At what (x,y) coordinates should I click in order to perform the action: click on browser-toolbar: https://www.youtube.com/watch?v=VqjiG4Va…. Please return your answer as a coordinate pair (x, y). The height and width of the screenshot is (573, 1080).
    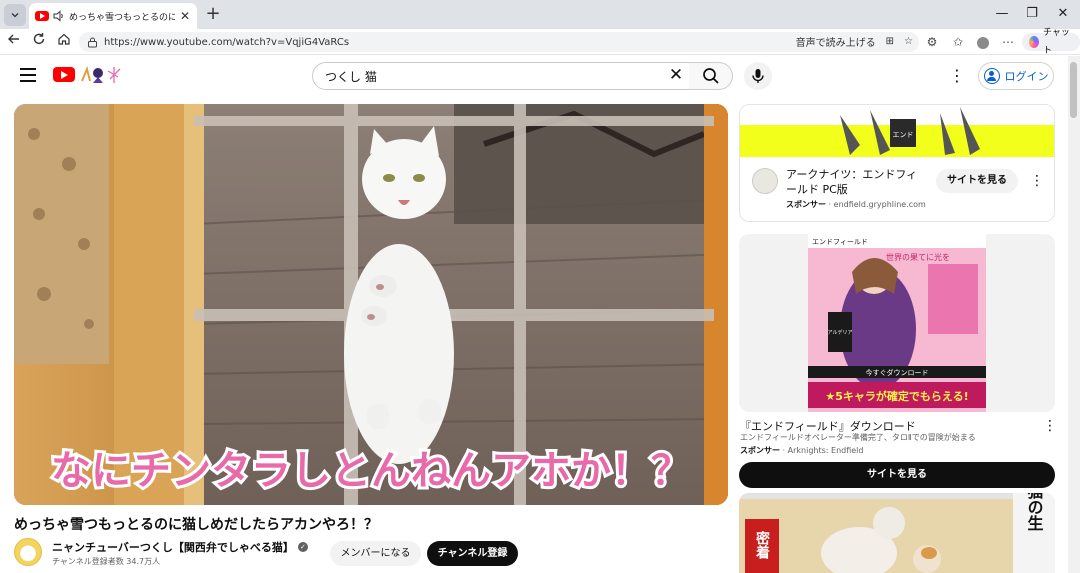
    Looking at the image, I should click on (540, 42).